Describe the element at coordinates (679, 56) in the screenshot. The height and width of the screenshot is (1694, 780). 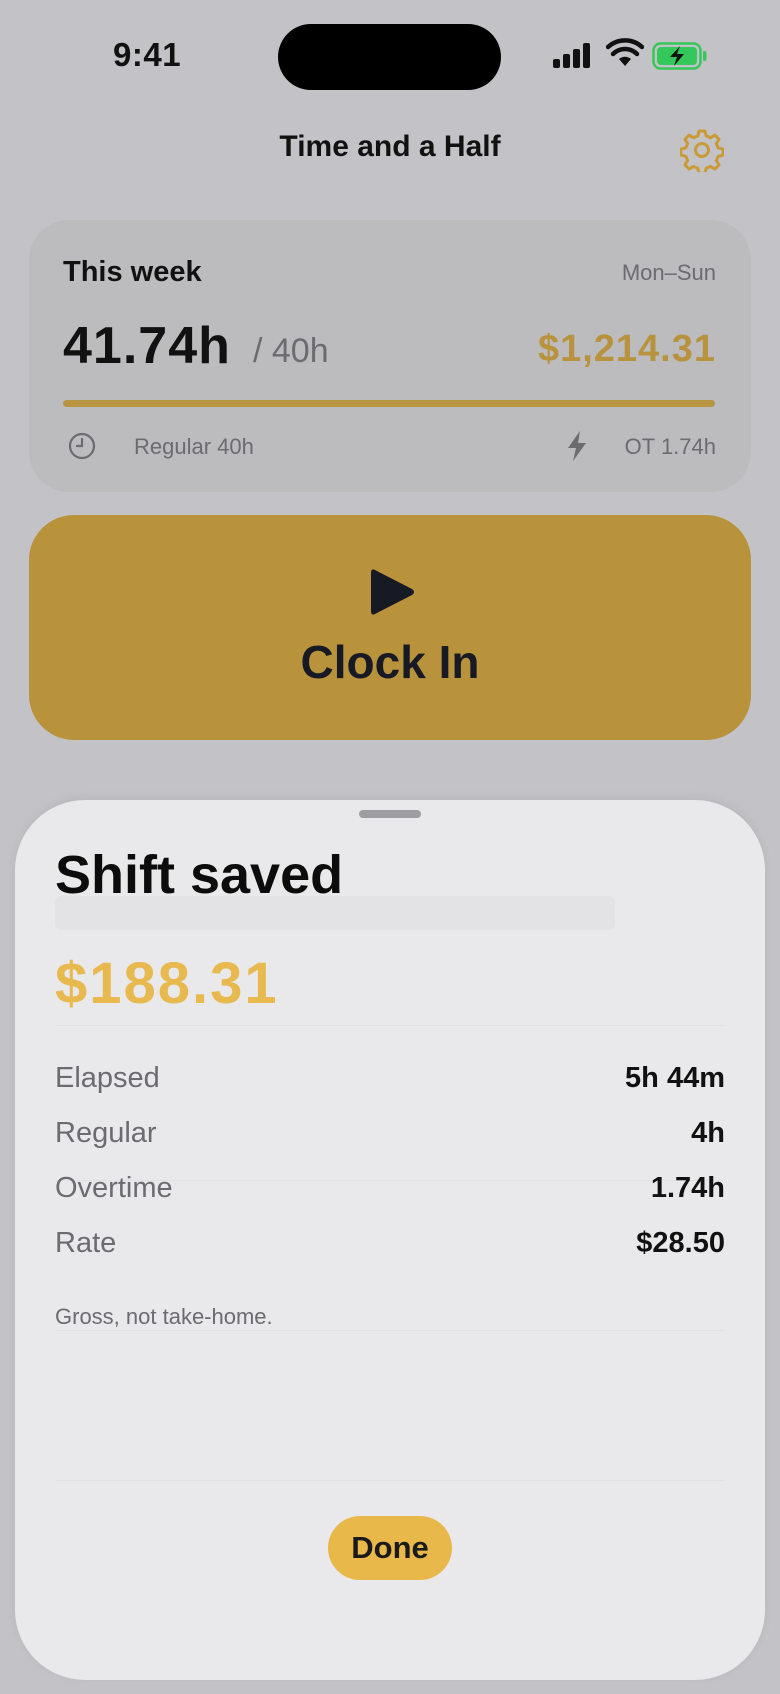
I see `battery-charging-icon` at that location.